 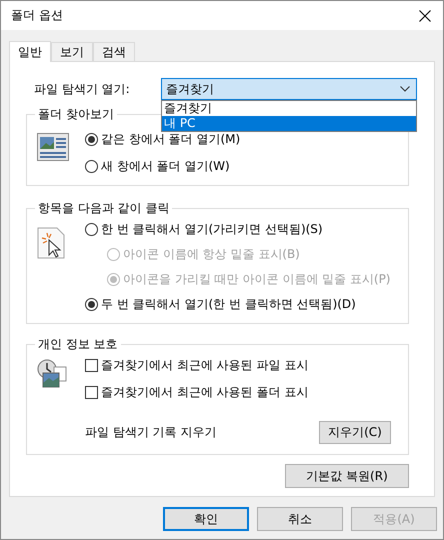 What do you see at coordinates (165, 166) in the screenshot?
I see `radio-label: 새 창에서 폴더 열기(W)` at bounding box center [165, 166].